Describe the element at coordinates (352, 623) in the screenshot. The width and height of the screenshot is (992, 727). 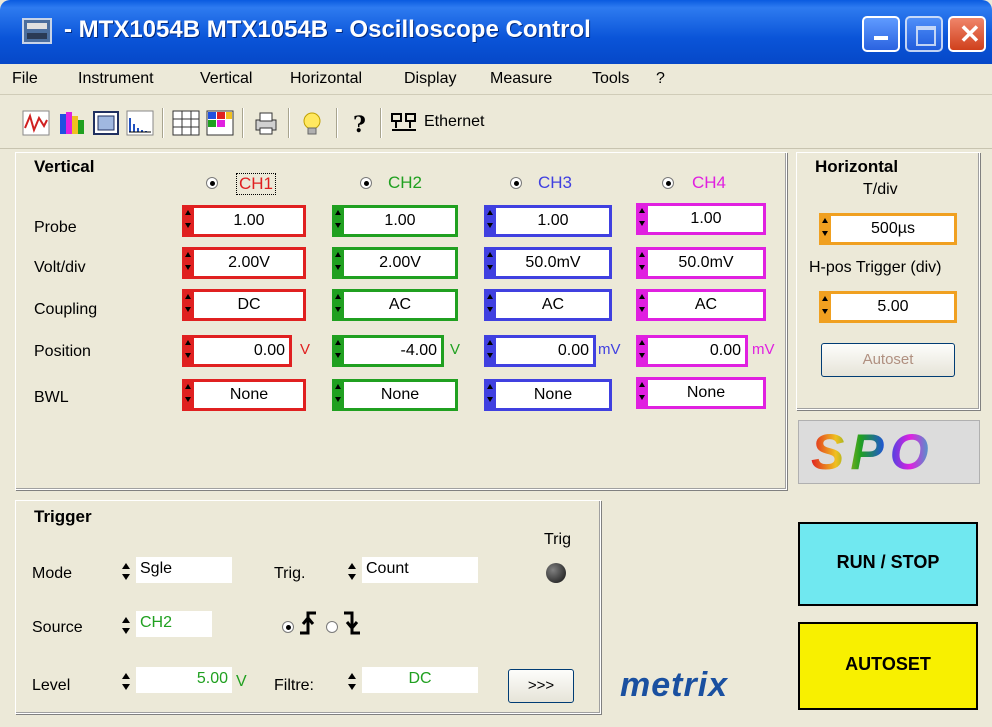
I see `falling-edge-icon` at that location.